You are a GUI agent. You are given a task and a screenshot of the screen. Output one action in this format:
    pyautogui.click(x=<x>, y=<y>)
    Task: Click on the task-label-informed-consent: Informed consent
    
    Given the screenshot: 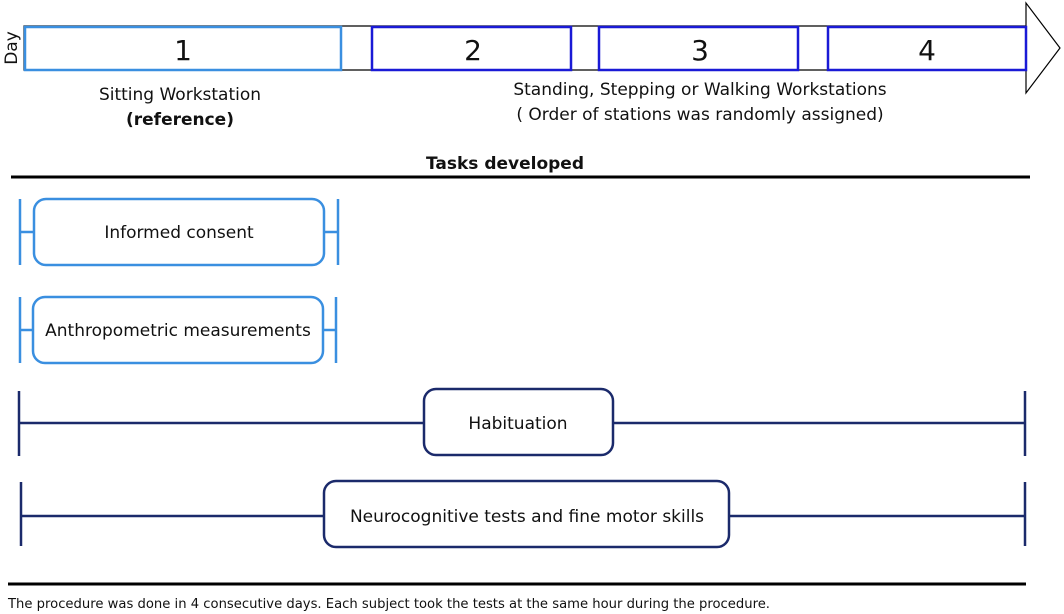 What is the action you would take?
    pyautogui.click(x=179, y=233)
    